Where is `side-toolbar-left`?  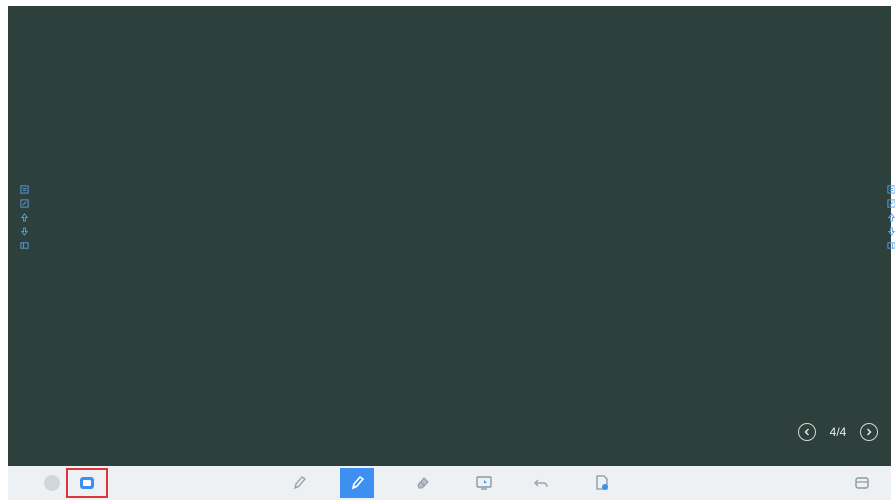
side-toolbar-left is located at coordinates (24, 217).